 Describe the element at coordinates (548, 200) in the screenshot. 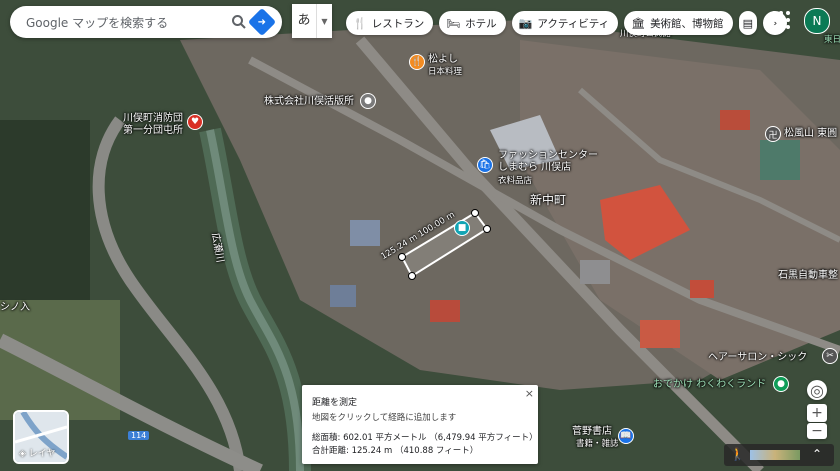

I see `shinnaka-label: 新中町` at that location.